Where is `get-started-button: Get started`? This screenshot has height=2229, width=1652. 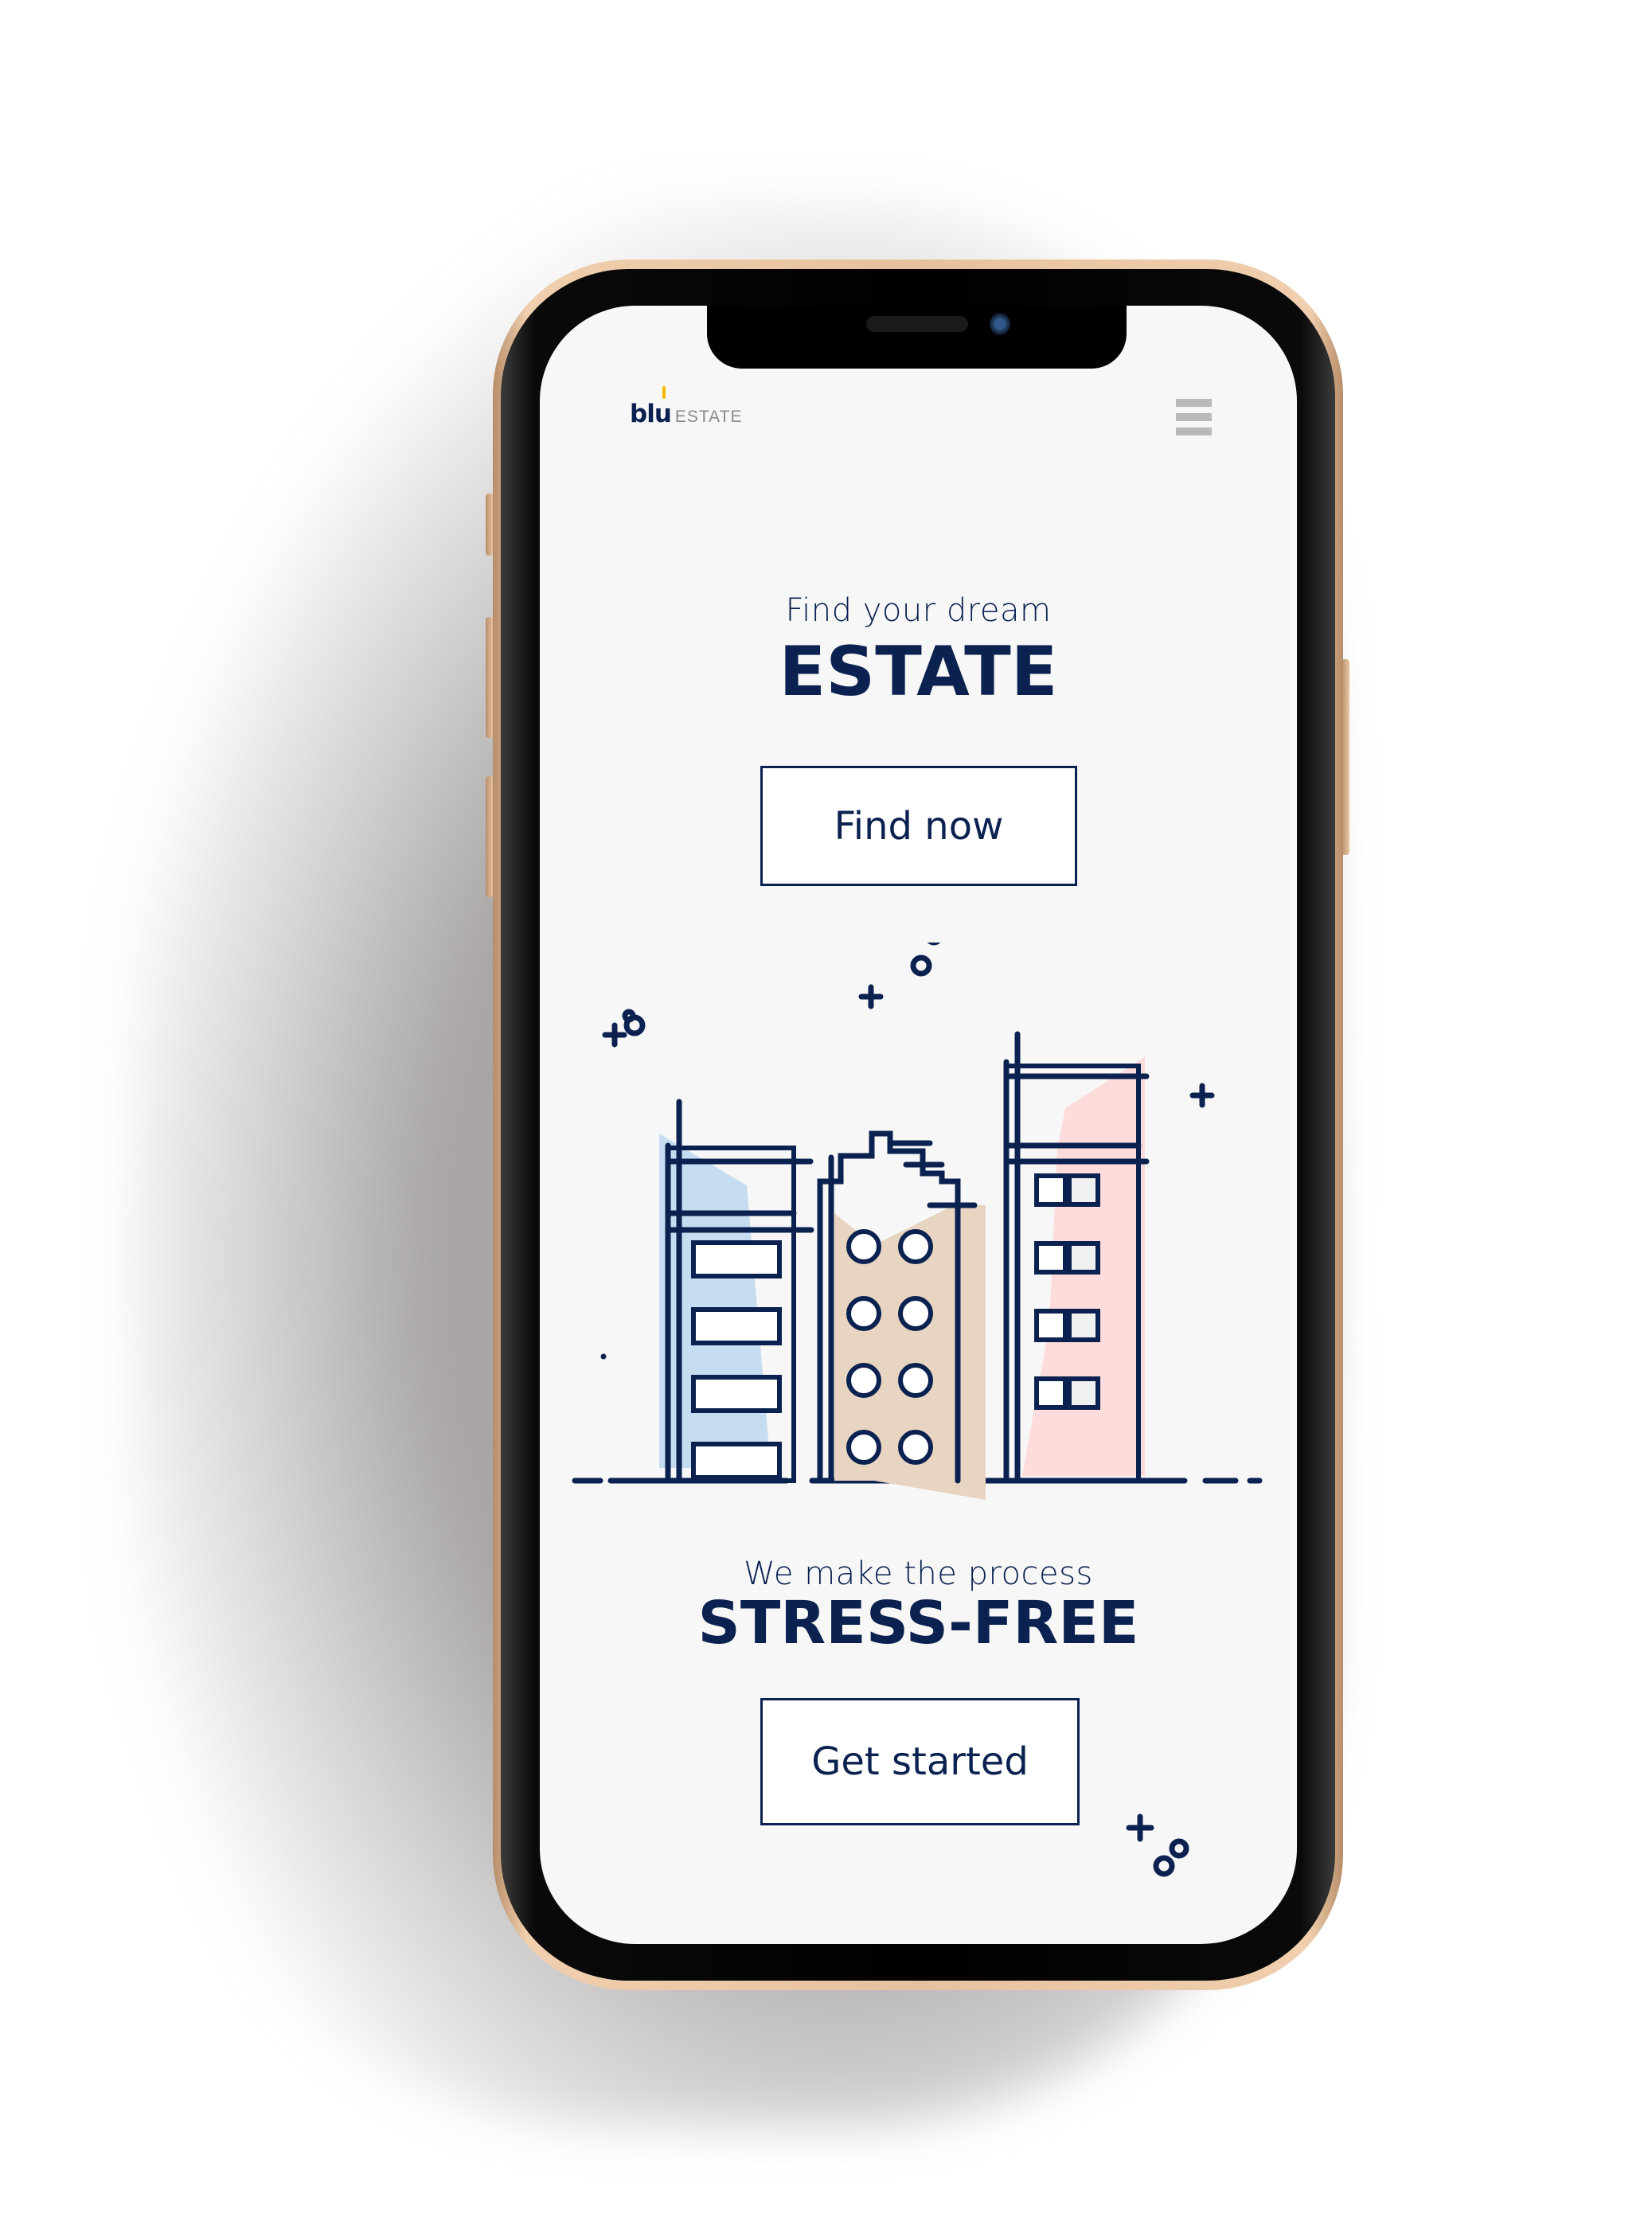
get-started-button: Get started is located at coordinates (920, 1761).